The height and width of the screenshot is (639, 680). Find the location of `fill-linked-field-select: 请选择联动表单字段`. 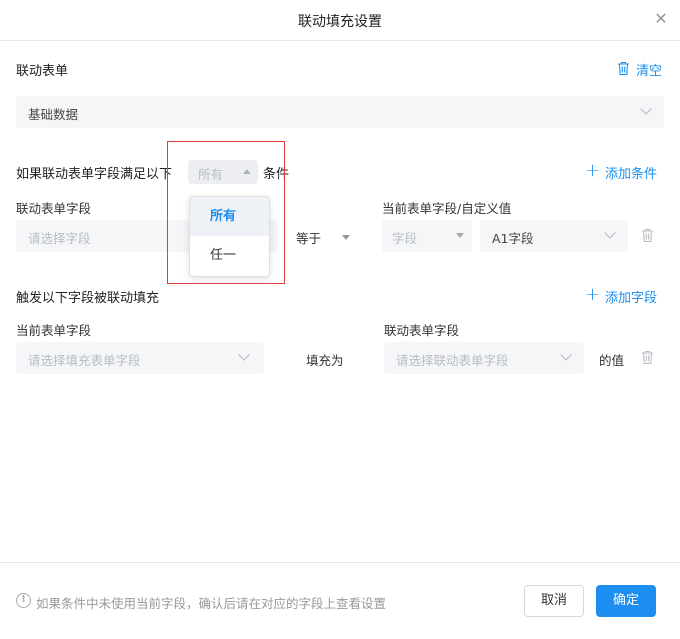

fill-linked-field-select: 请选择联动表单字段 is located at coordinates (484, 358).